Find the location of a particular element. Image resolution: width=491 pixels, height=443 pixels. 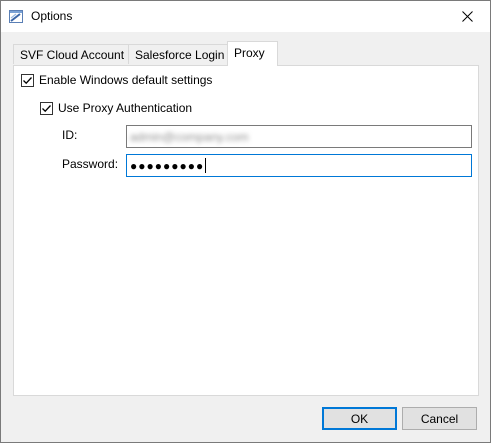

id-label: ID: is located at coordinates (70, 135).